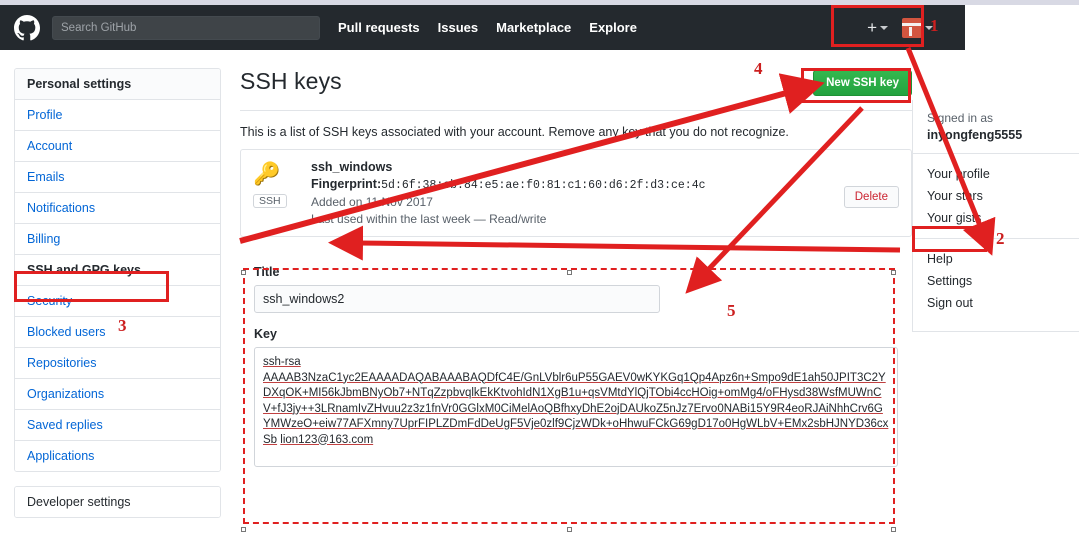  What do you see at coordinates (996, 174) in the screenshot?
I see `dropdown-item-your-profile: Your profile` at bounding box center [996, 174].